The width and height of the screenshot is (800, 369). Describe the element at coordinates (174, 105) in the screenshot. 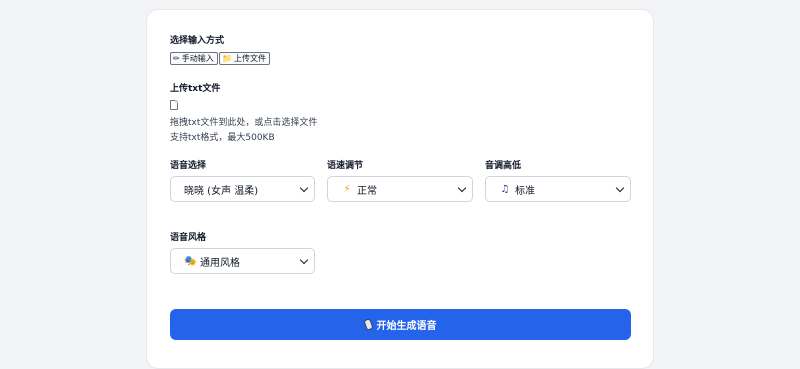

I see `file-icon` at that location.